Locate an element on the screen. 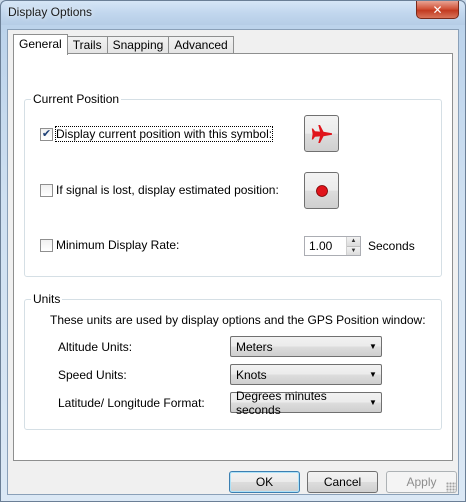 The image size is (466, 502). close-button: ✕ is located at coordinates (437, 10).